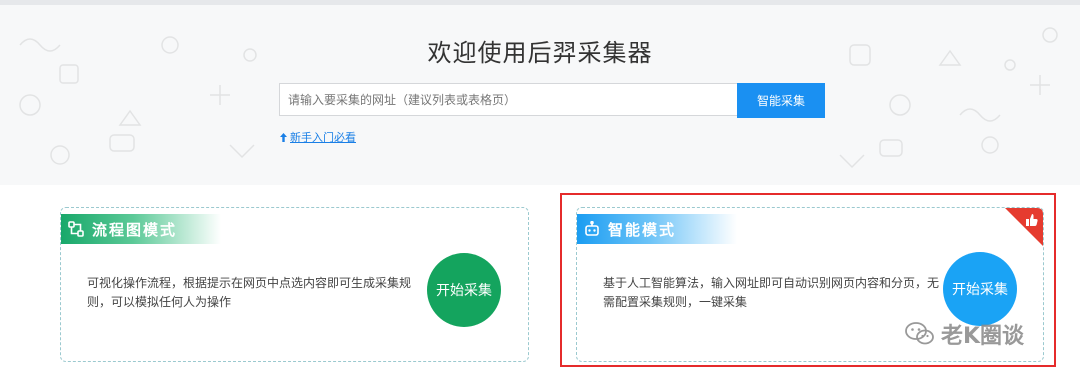 The width and height of the screenshot is (1080, 382). What do you see at coordinates (323, 137) in the screenshot?
I see `newbie-guide-label: 新手入门必看` at bounding box center [323, 137].